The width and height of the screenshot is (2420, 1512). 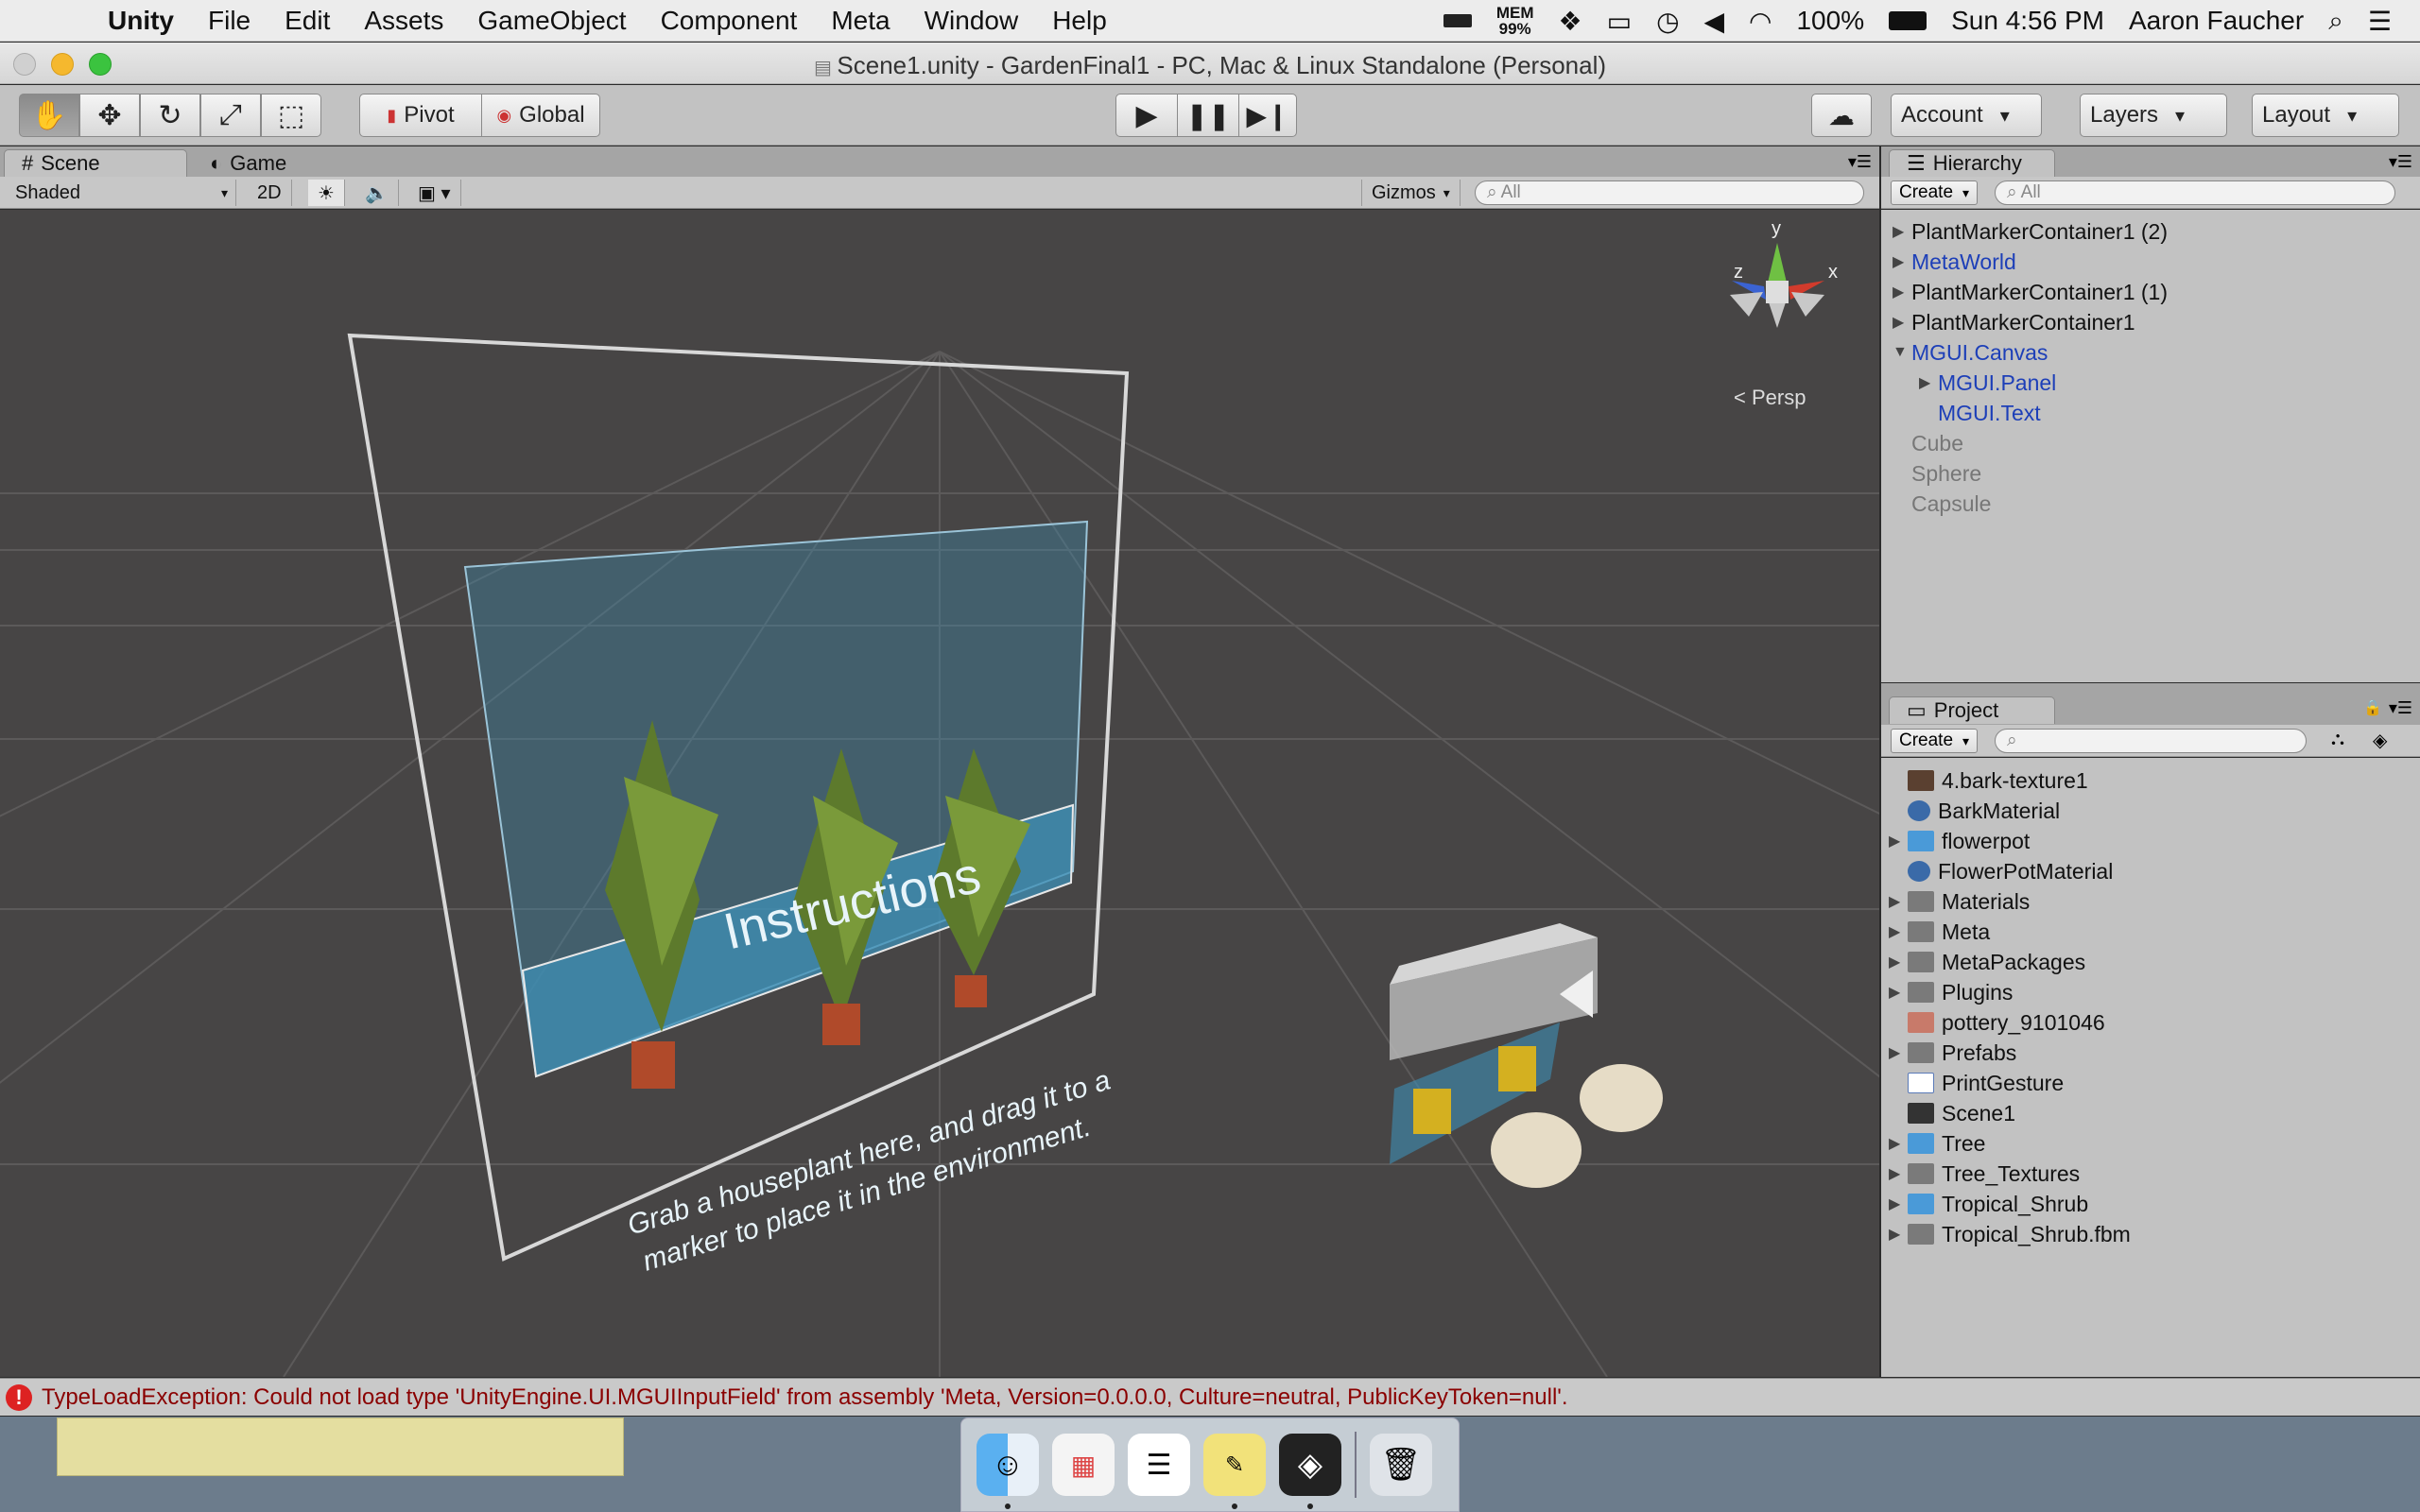 I want to click on project-item: ▶ Plugins, so click(x=1951, y=992).